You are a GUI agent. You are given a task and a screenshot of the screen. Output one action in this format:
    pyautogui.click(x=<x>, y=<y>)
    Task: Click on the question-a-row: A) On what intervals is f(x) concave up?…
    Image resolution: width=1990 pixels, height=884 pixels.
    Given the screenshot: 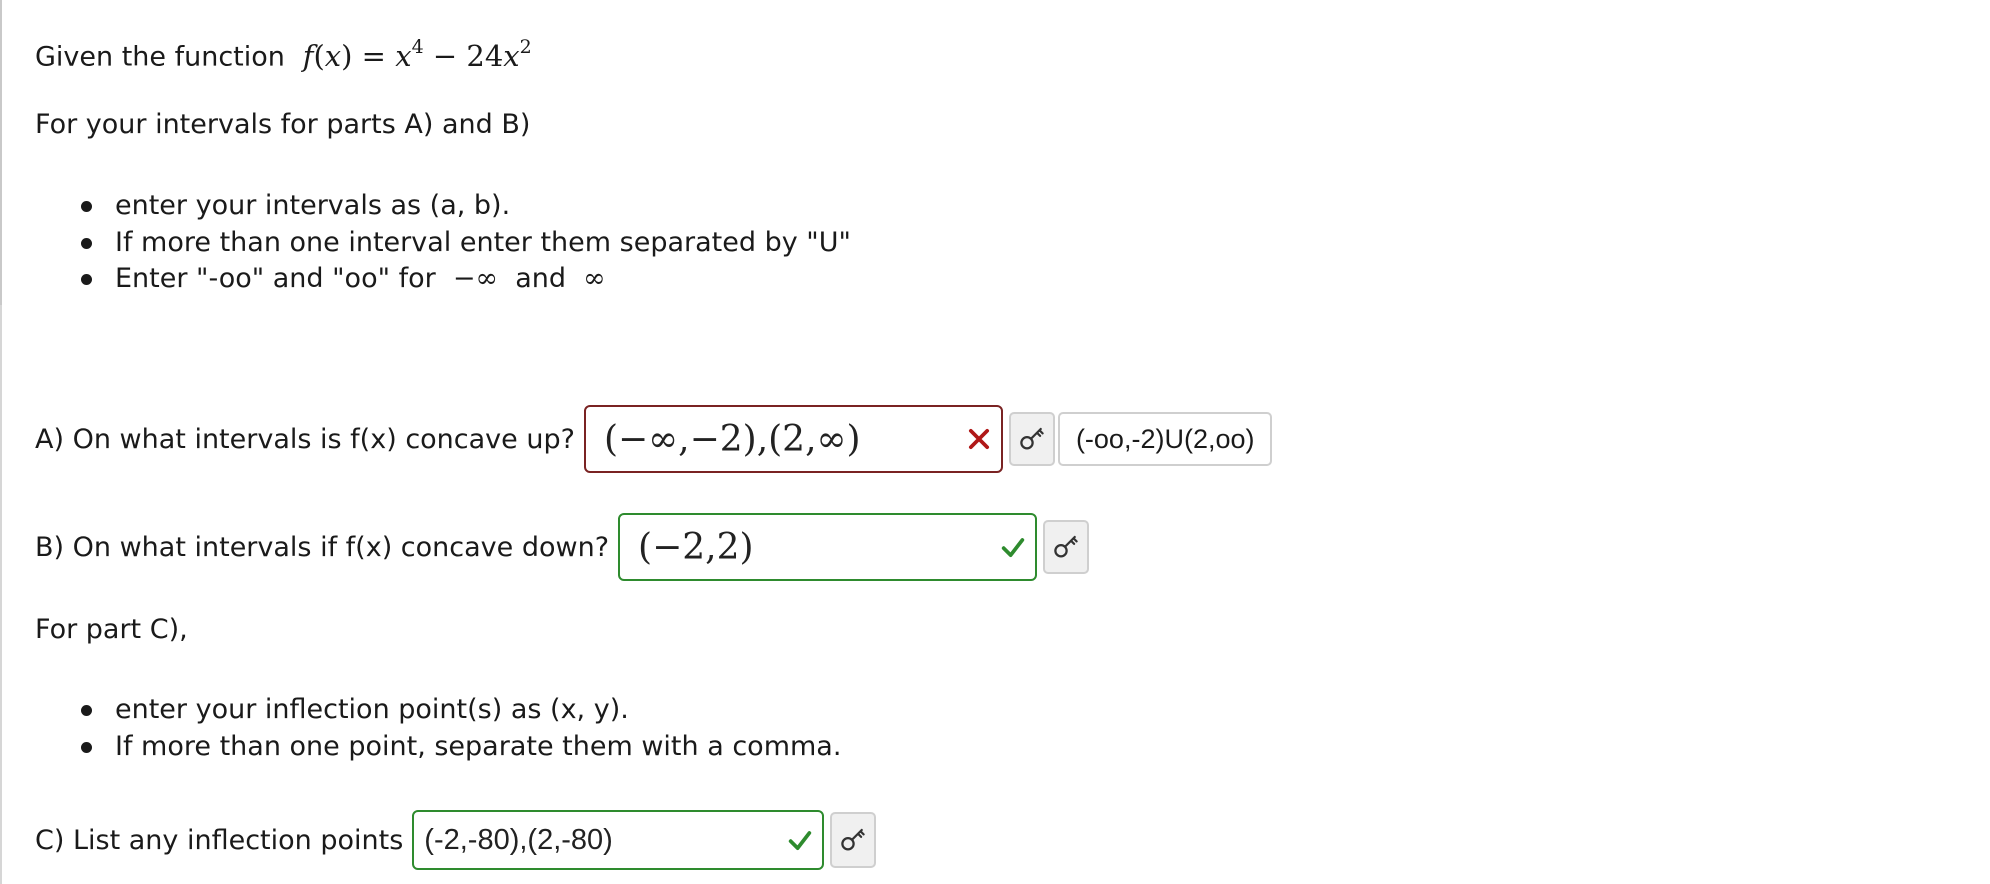 What is the action you would take?
    pyautogui.click(x=654, y=439)
    